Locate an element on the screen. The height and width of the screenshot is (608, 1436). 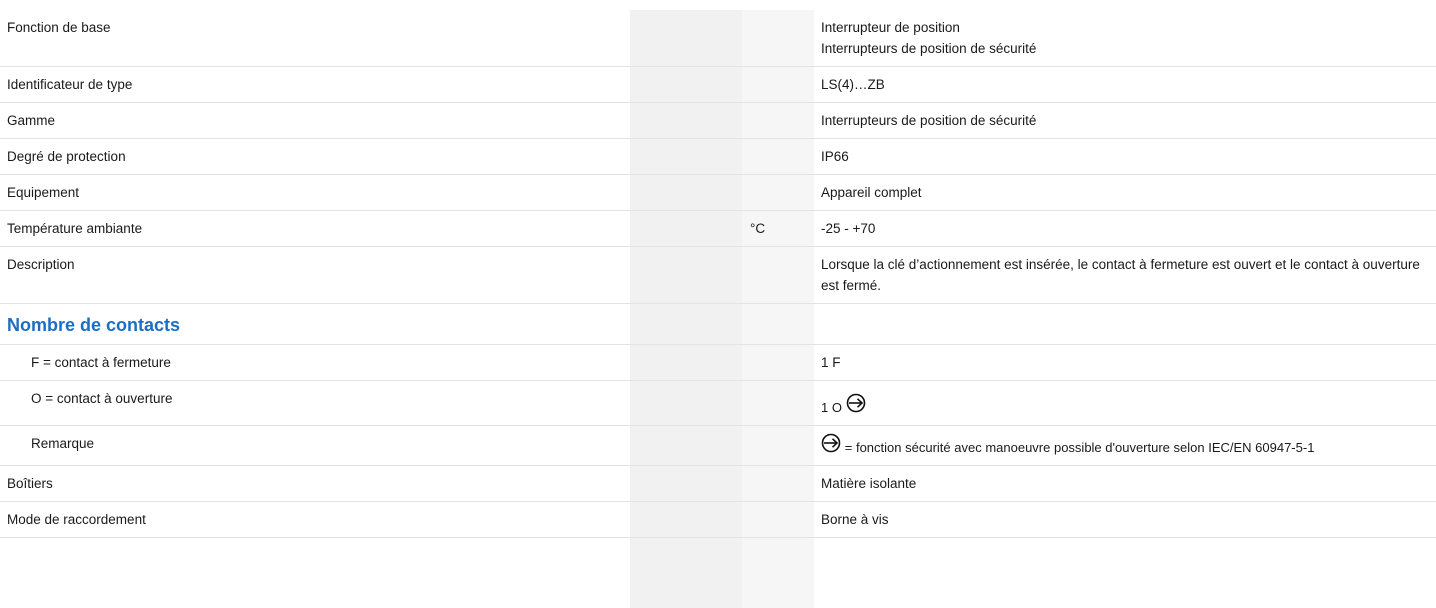
row-label: Mode de raccordement is located at coordinates (315, 519).